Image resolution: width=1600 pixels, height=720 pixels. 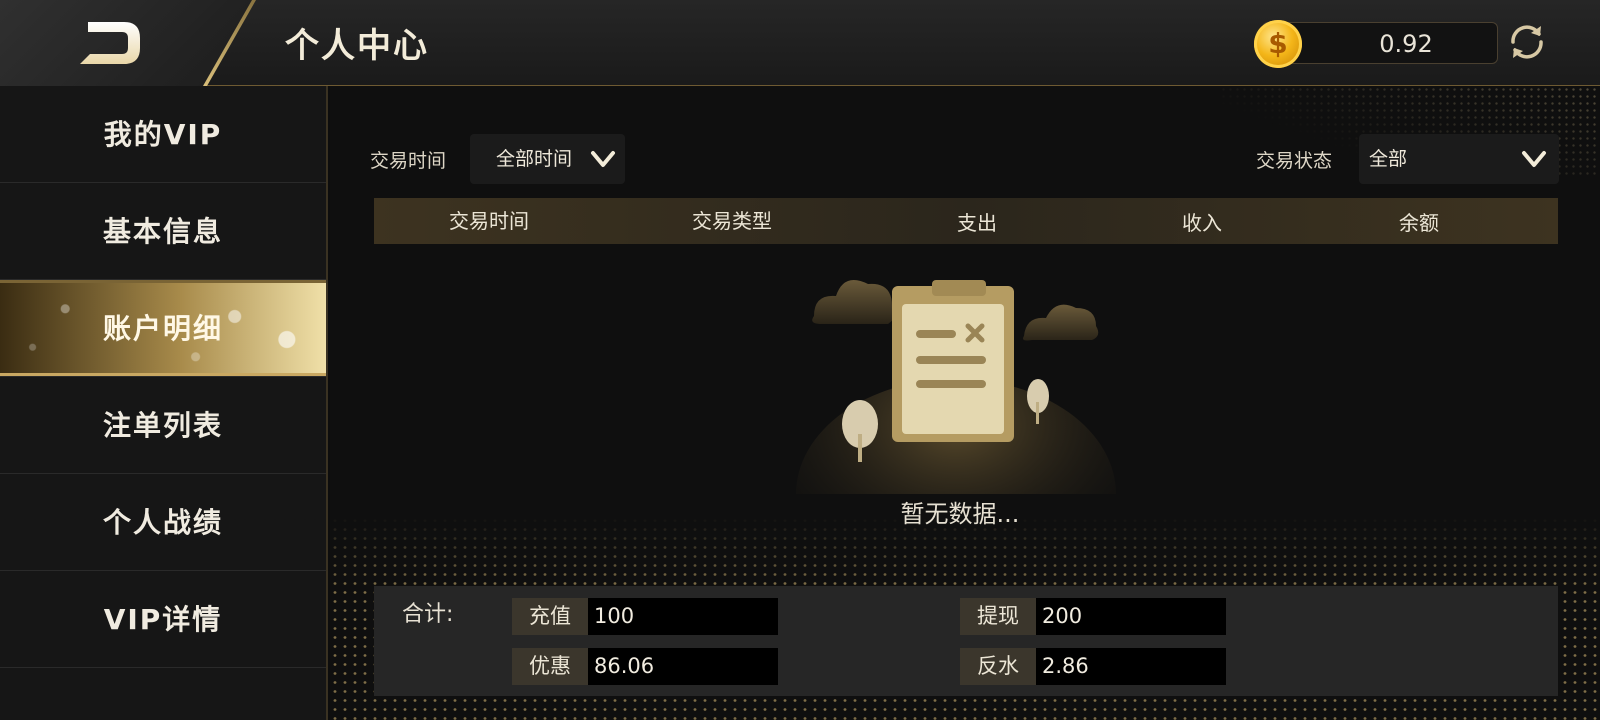 I want to click on rebate-label: 反水, so click(x=998, y=666).